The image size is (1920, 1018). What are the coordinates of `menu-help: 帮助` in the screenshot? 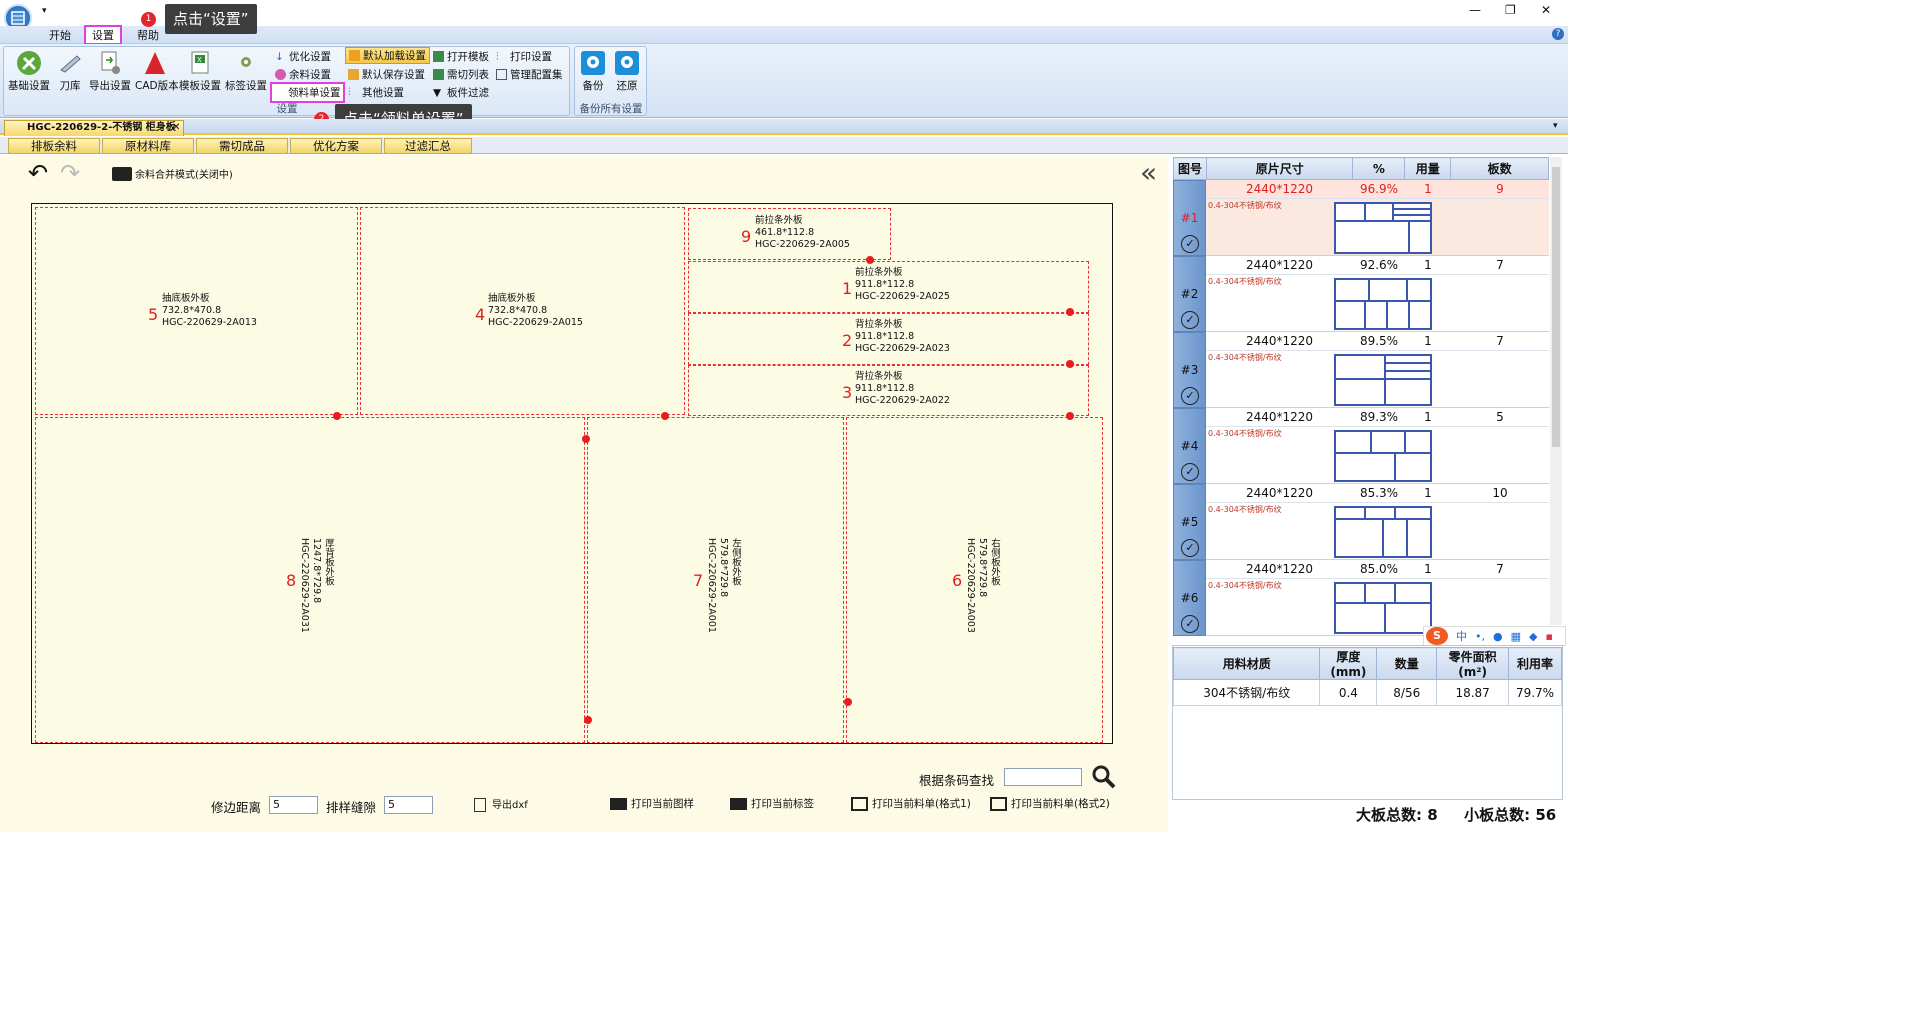 It's located at (148, 35).